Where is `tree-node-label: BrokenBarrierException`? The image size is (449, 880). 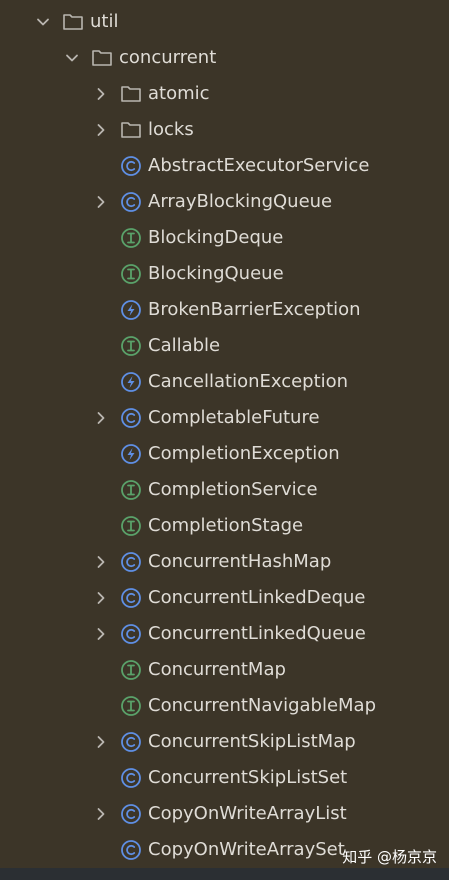 tree-node-label: BrokenBarrierException is located at coordinates (254, 309).